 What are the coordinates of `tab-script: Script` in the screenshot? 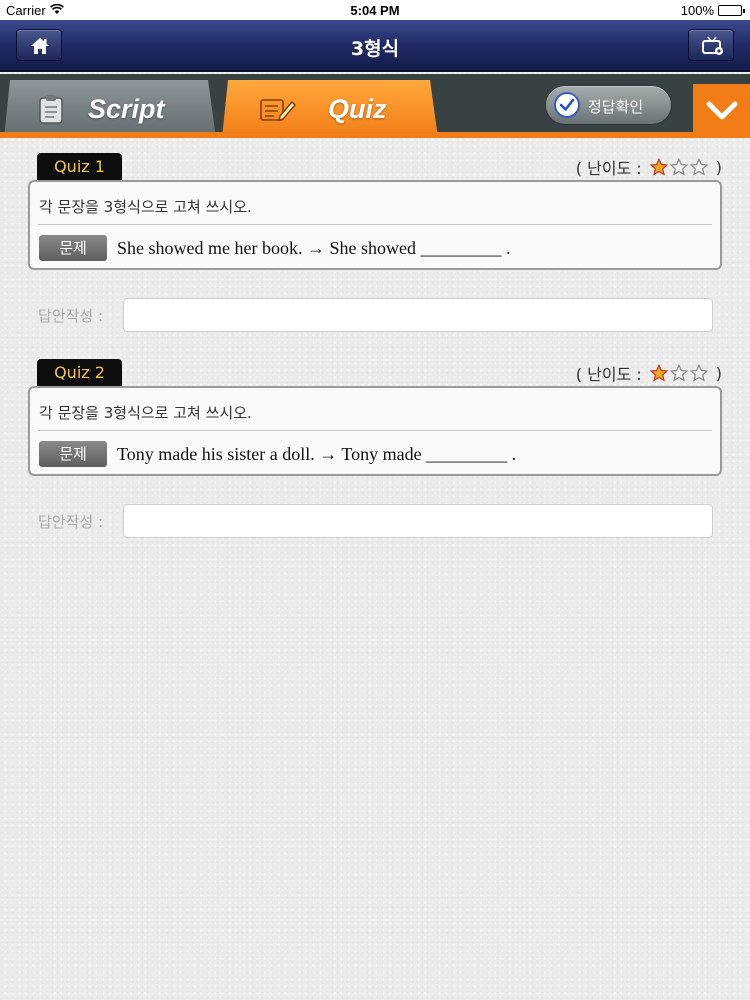 It's located at (110, 109).